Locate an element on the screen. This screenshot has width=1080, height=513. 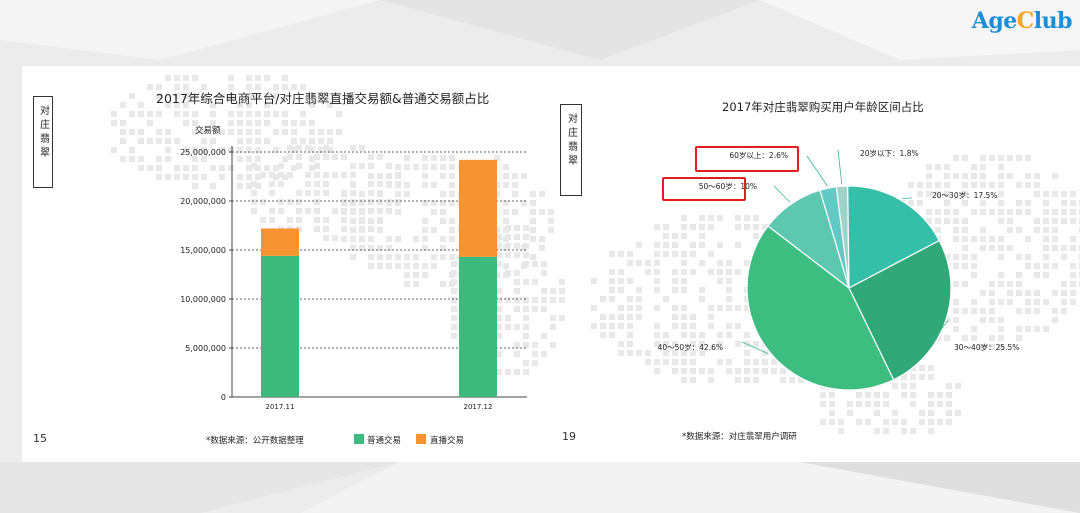
ageclub-logo: AgeClub is located at coordinates (1022, 21).